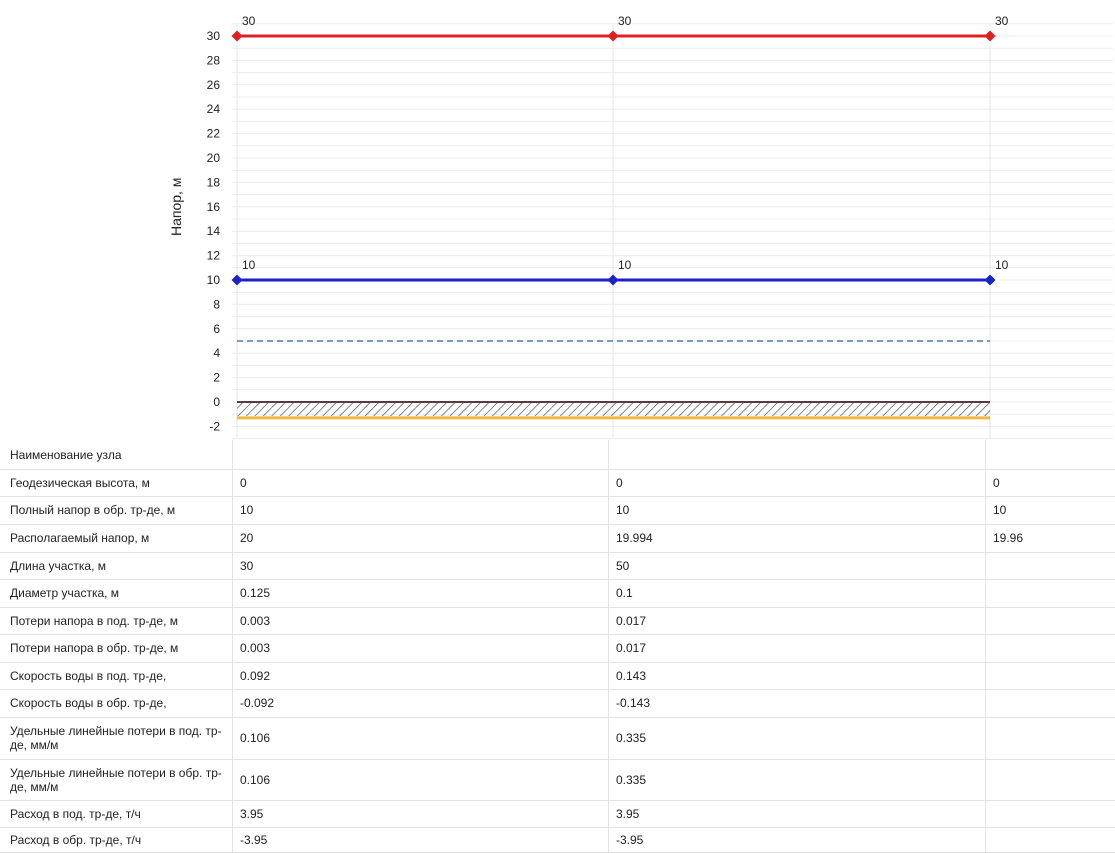 The height and width of the screenshot is (853, 1115). I want to click on row-label: Потери напора в обр. тр-де, м, so click(94, 648).